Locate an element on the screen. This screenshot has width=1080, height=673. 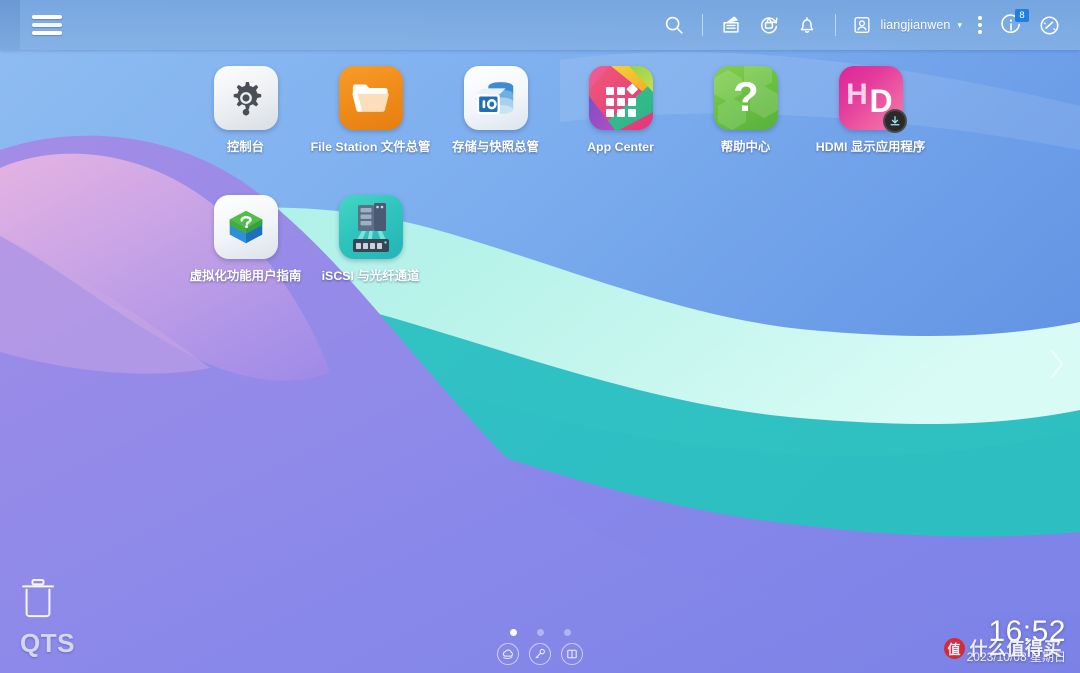
bell-icon is located at coordinates (807, 25).